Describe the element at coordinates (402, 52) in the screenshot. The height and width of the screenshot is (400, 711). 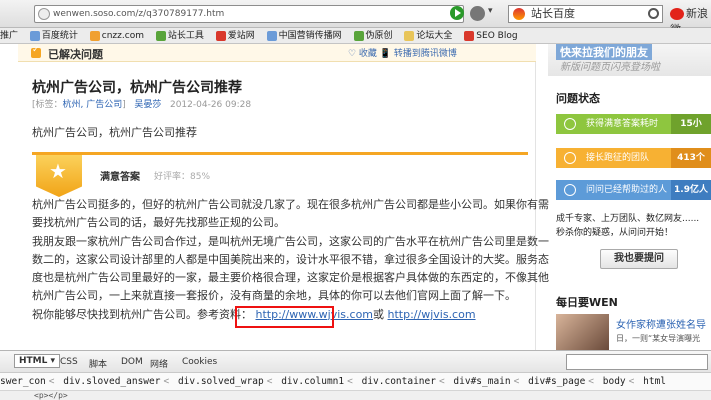
I see `share-actions: ♡ 收藏 📱 转播到腾讯微博` at that location.